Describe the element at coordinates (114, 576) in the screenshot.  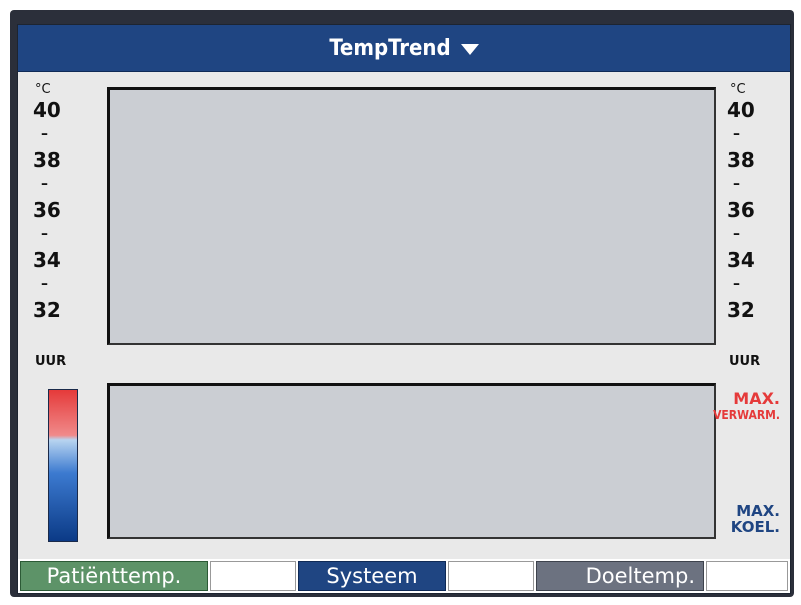
I see `tab-patient-temp: Patiënttemp.` at that location.